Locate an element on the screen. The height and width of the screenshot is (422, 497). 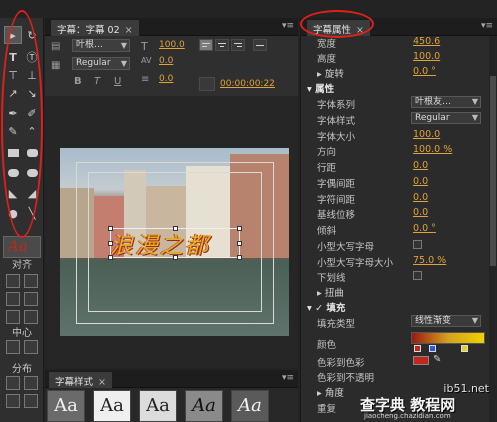
distribute-center-h-button is located at coordinates (13, 401).